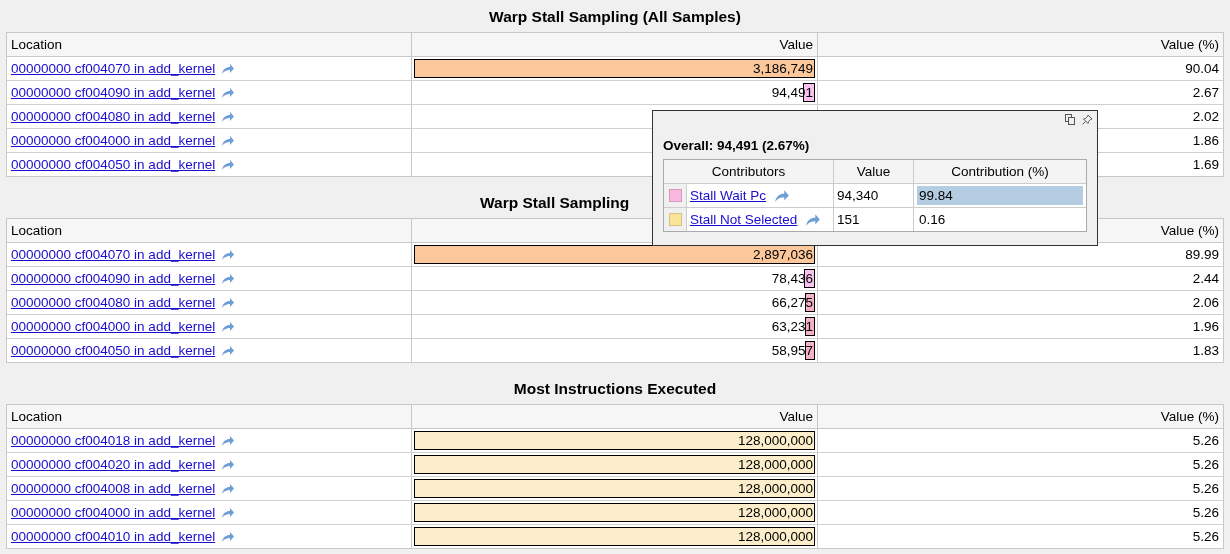 Image resolution: width=1230 pixels, height=554 pixels. Describe the element at coordinates (113, 488) in the screenshot. I see `location-link: 00000000 cf004008 in add_kernel` at that location.